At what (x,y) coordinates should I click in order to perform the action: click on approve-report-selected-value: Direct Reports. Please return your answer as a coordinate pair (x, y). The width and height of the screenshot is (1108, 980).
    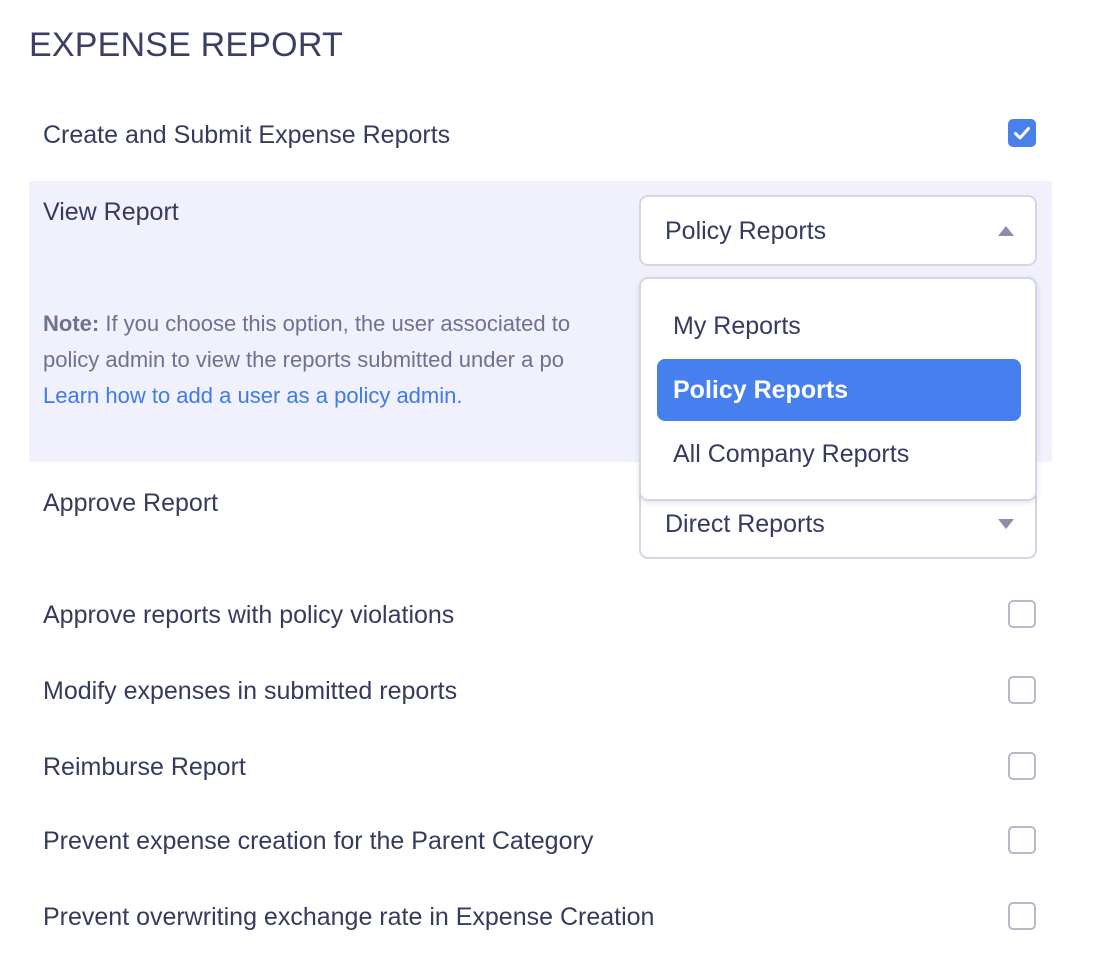
    Looking at the image, I should click on (745, 524).